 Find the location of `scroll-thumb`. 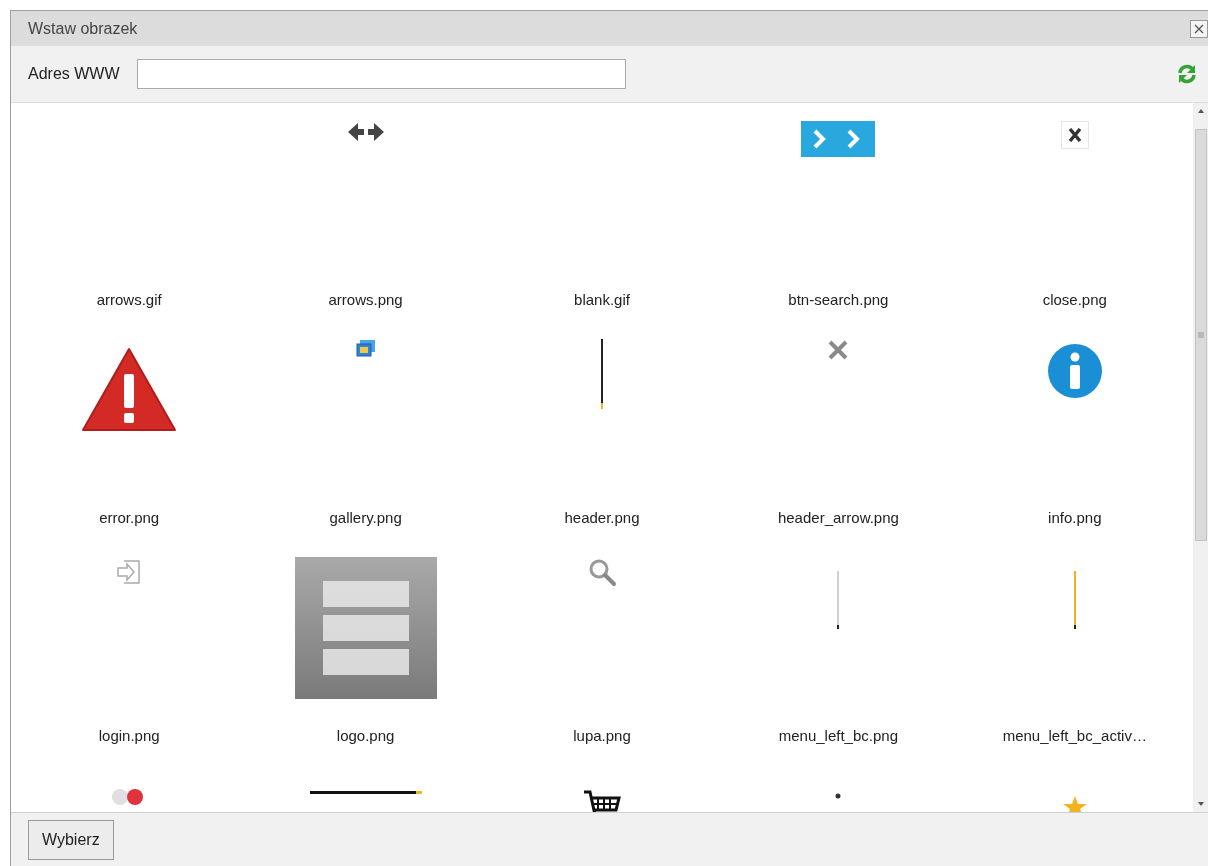

scroll-thumb is located at coordinates (1200, 335).